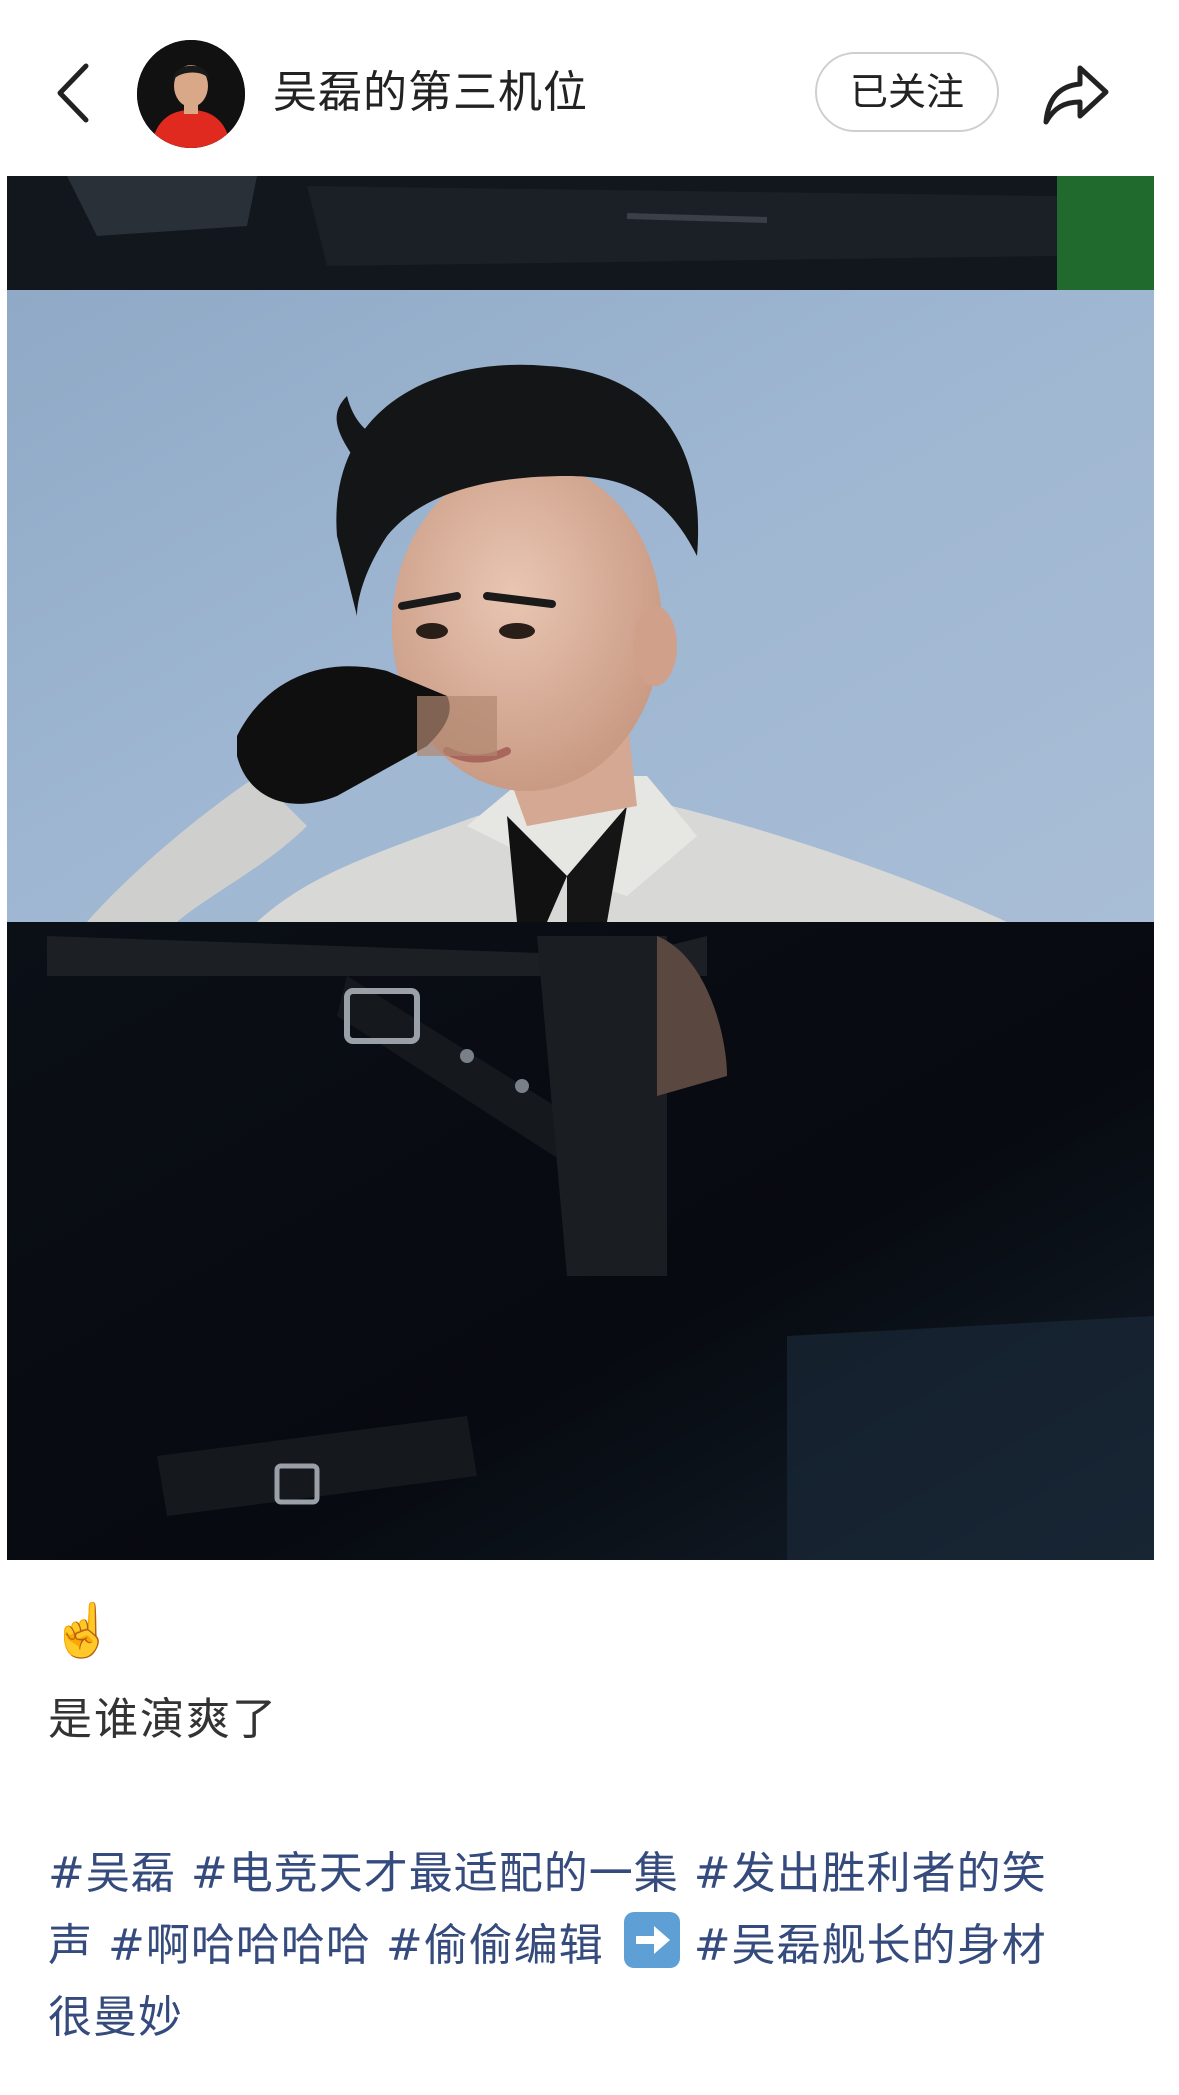  Describe the element at coordinates (870, 1945) in the screenshot. I see `hashtag: #吴磊舰长的身材` at that location.